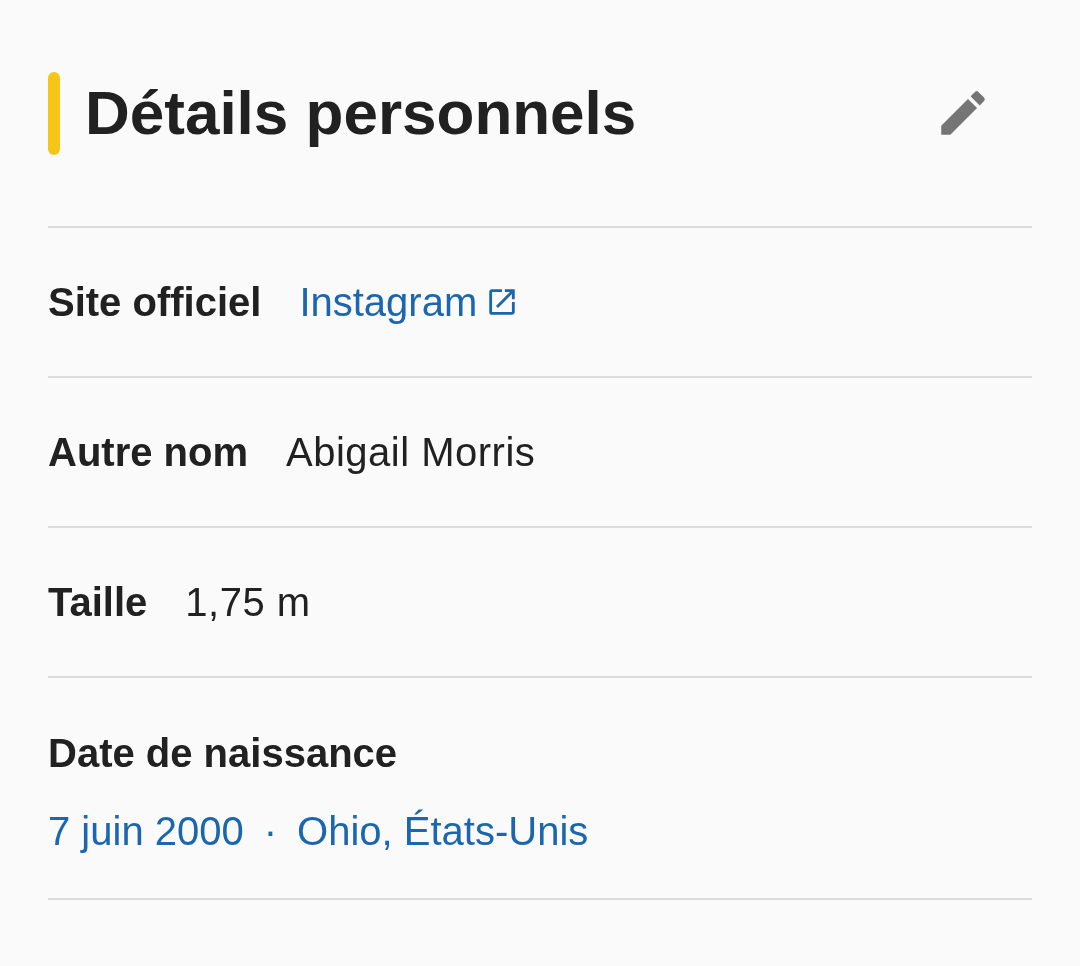 The height and width of the screenshot is (966, 1080). What do you see at coordinates (223, 753) in the screenshot?
I see `field-label: Date de naissance` at bounding box center [223, 753].